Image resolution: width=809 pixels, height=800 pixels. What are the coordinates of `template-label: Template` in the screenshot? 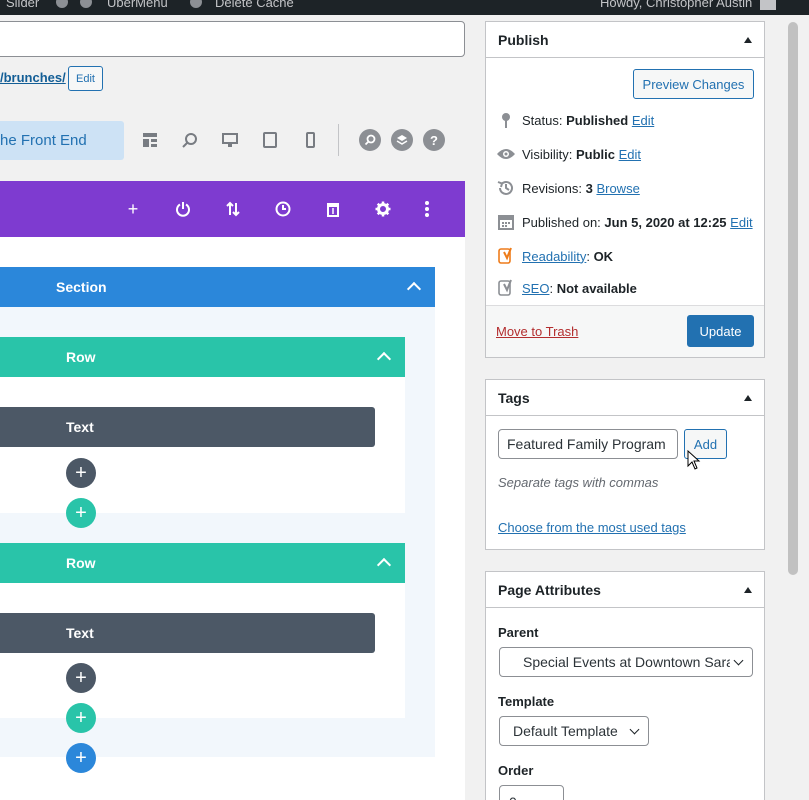 It's located at (526, 701).